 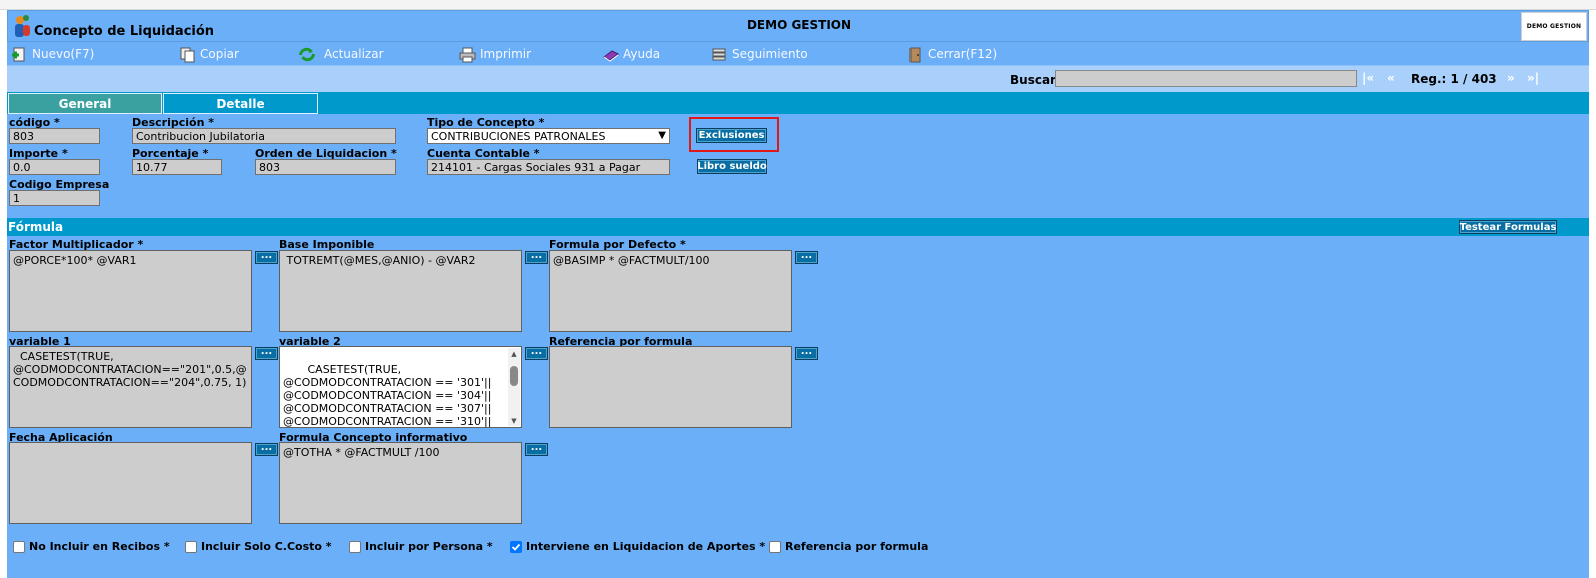 I want to click on browser-top-strip, so click(x=798, y=5).